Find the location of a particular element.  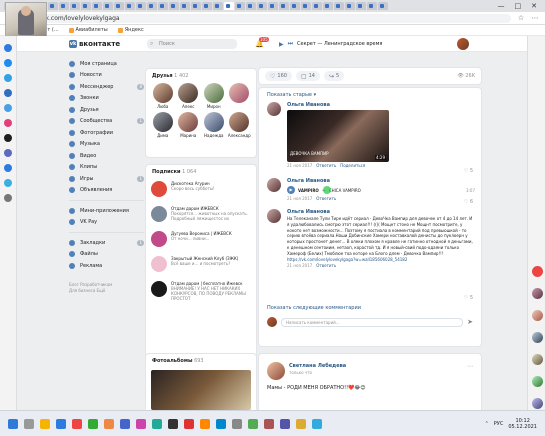

comment-like: ♡ 6 is located at coordinates (468, 202).